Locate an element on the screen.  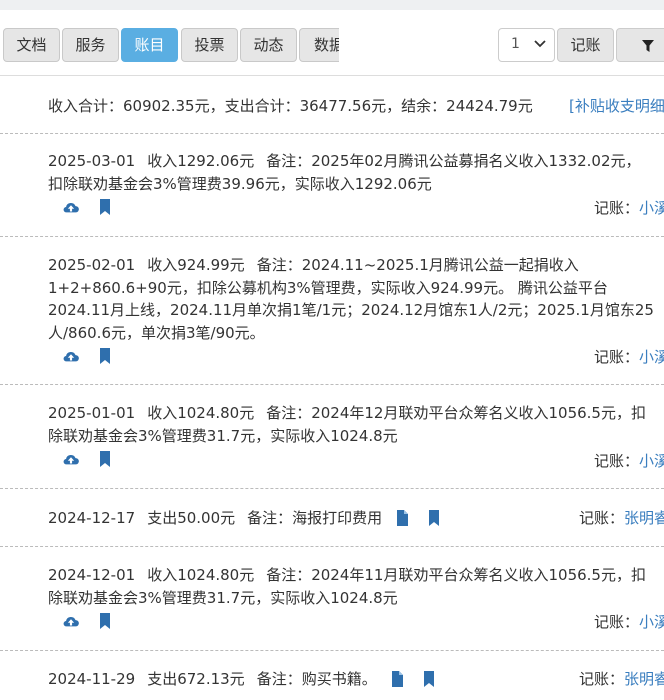
filter-icon is located at coordinates (648, 46).